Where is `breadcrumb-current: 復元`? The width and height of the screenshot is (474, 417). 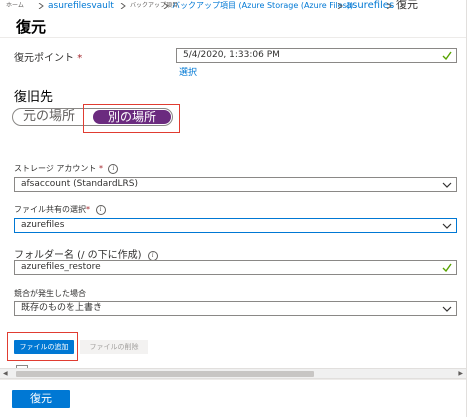 breadcrumb-current: 復元 is located at coordinates (407, 5).